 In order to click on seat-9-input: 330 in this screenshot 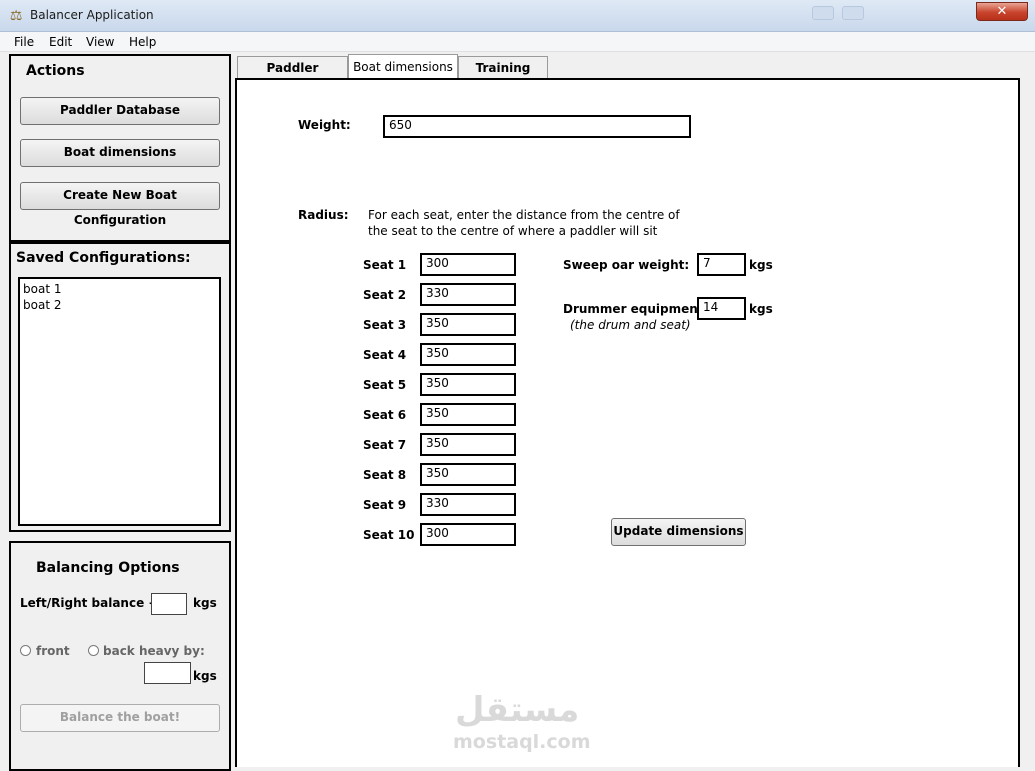, I will do `click(468, 504)`.